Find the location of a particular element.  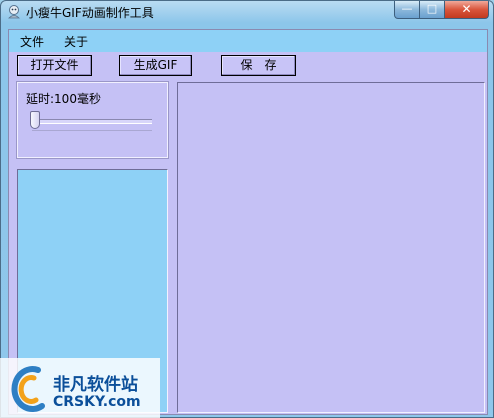

minimize-button: — is located at coordinates (407, 10).